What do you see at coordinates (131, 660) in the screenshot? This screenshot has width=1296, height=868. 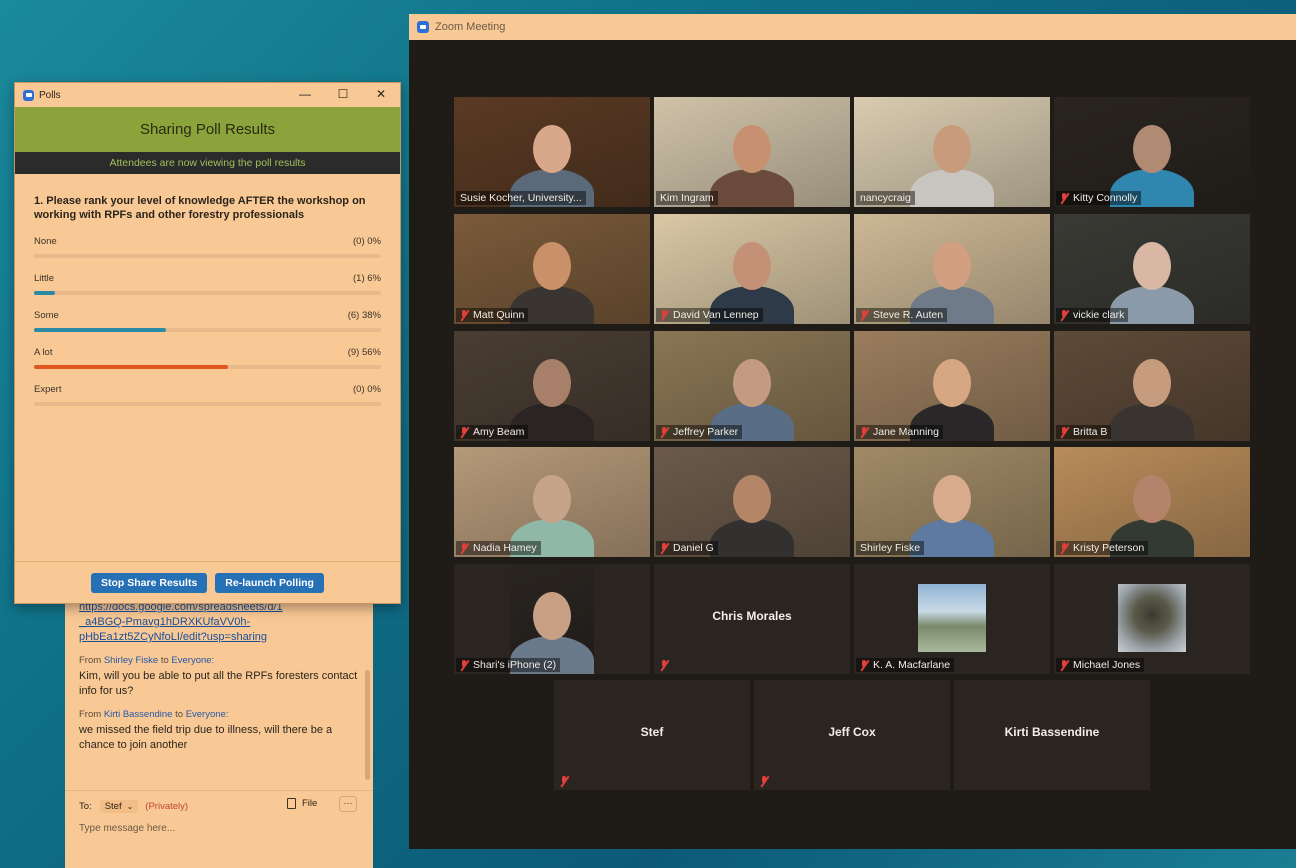 I see `sender-name: Shirley Fiske` at bounding box center [131, 660].